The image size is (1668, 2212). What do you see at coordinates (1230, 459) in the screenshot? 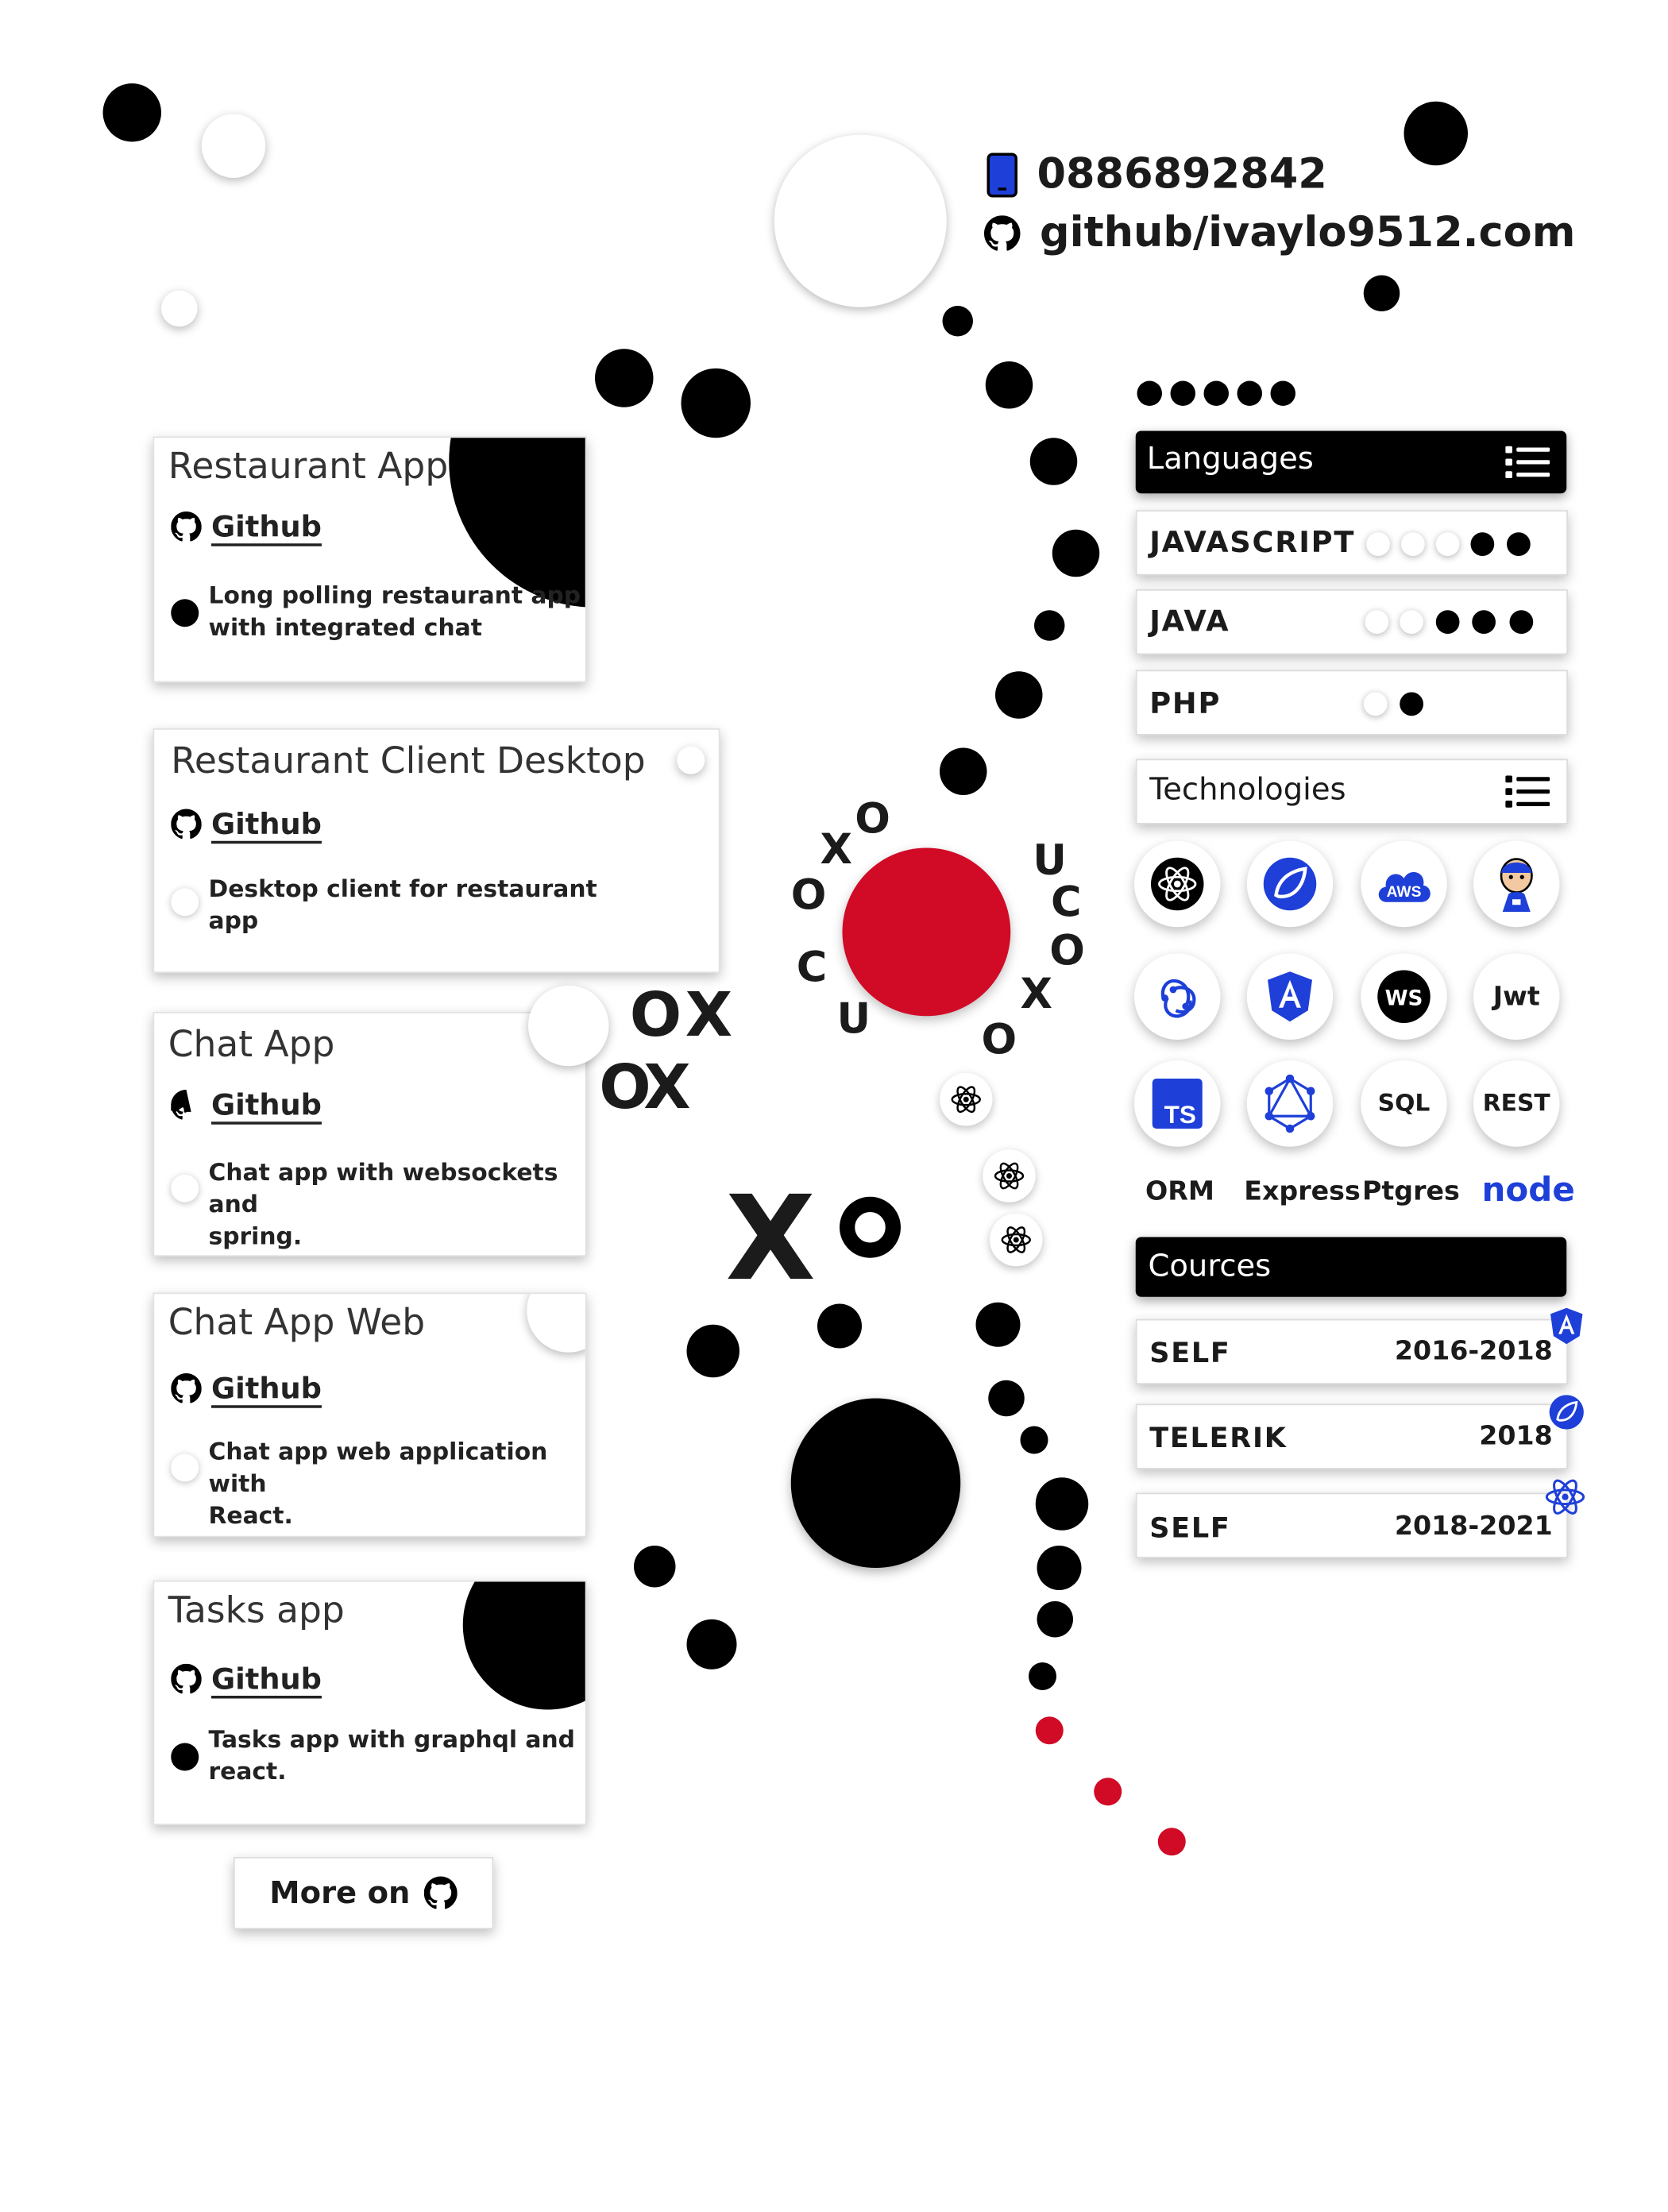
I see `languages-title: Languages` at bounding box center [1230, 459].